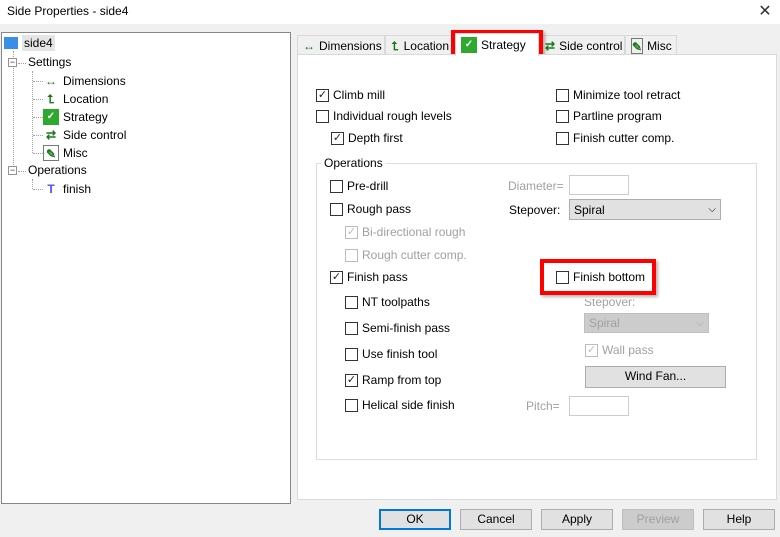  What do you see at coordinates (11, 43) in the screenshot?
I see `part-icon` at bounding box center [11, 43].